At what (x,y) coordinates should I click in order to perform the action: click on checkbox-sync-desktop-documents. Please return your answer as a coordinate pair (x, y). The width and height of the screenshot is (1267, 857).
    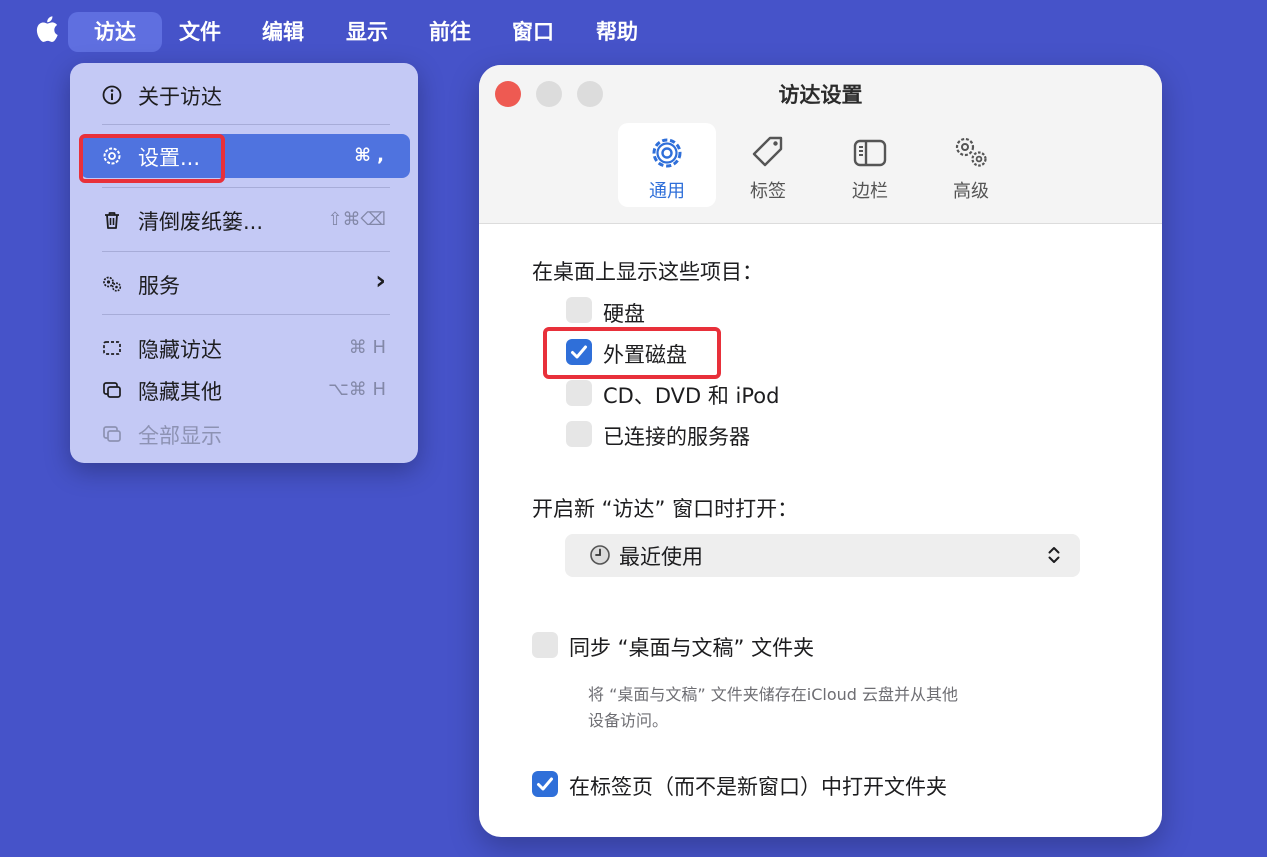
    Looking at the image, I should click on (545, 645).